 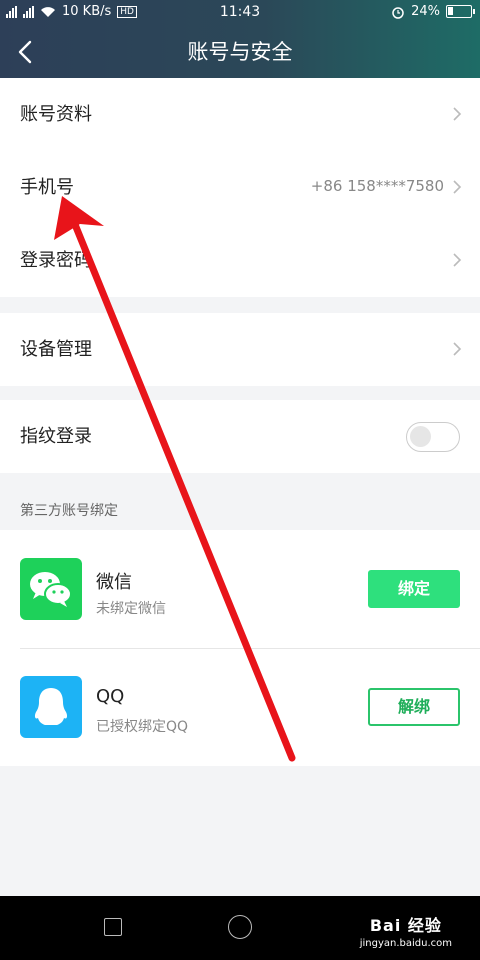 What do you see at coordinates (433, 437) in the screenshot?
I see `fingerprint-toggle` at bounding box center [433, 437].